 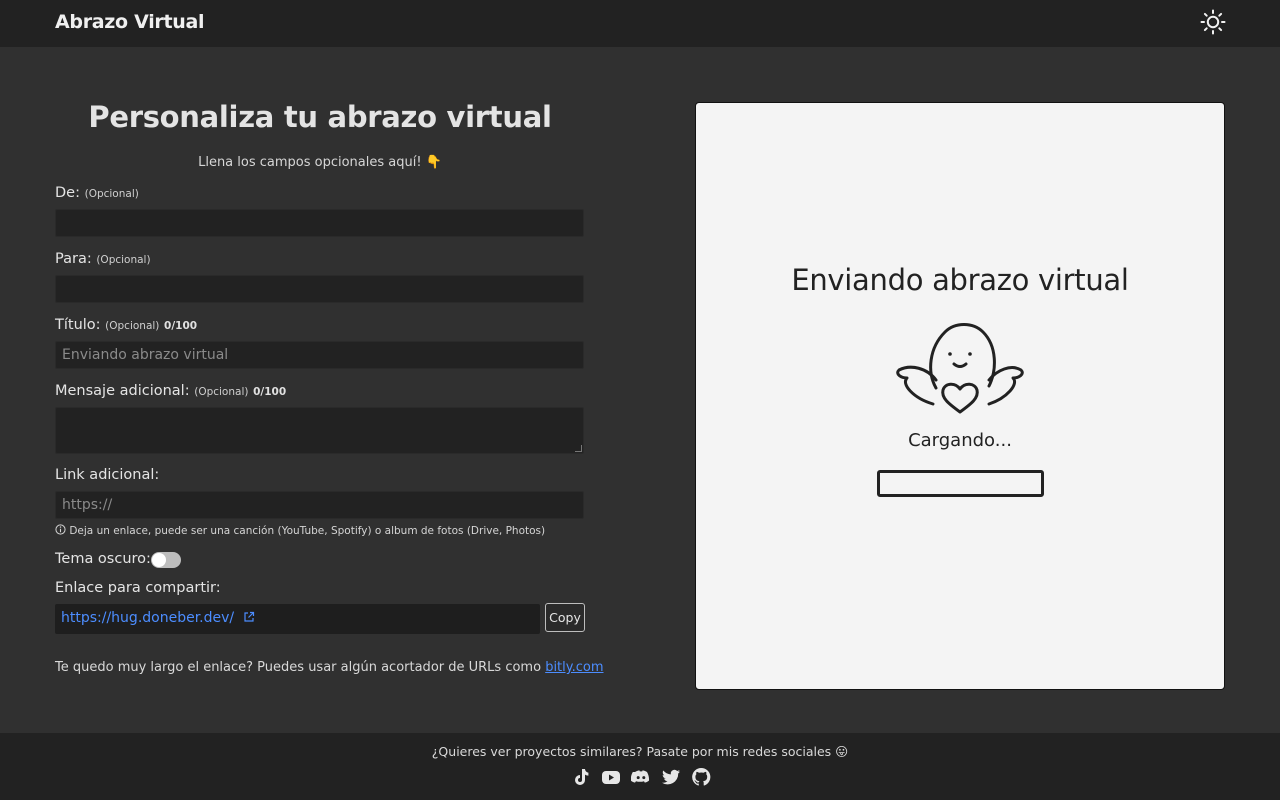 I want to click on share-link: https://hug.doneber.dev/, so click(x=147, y=618).